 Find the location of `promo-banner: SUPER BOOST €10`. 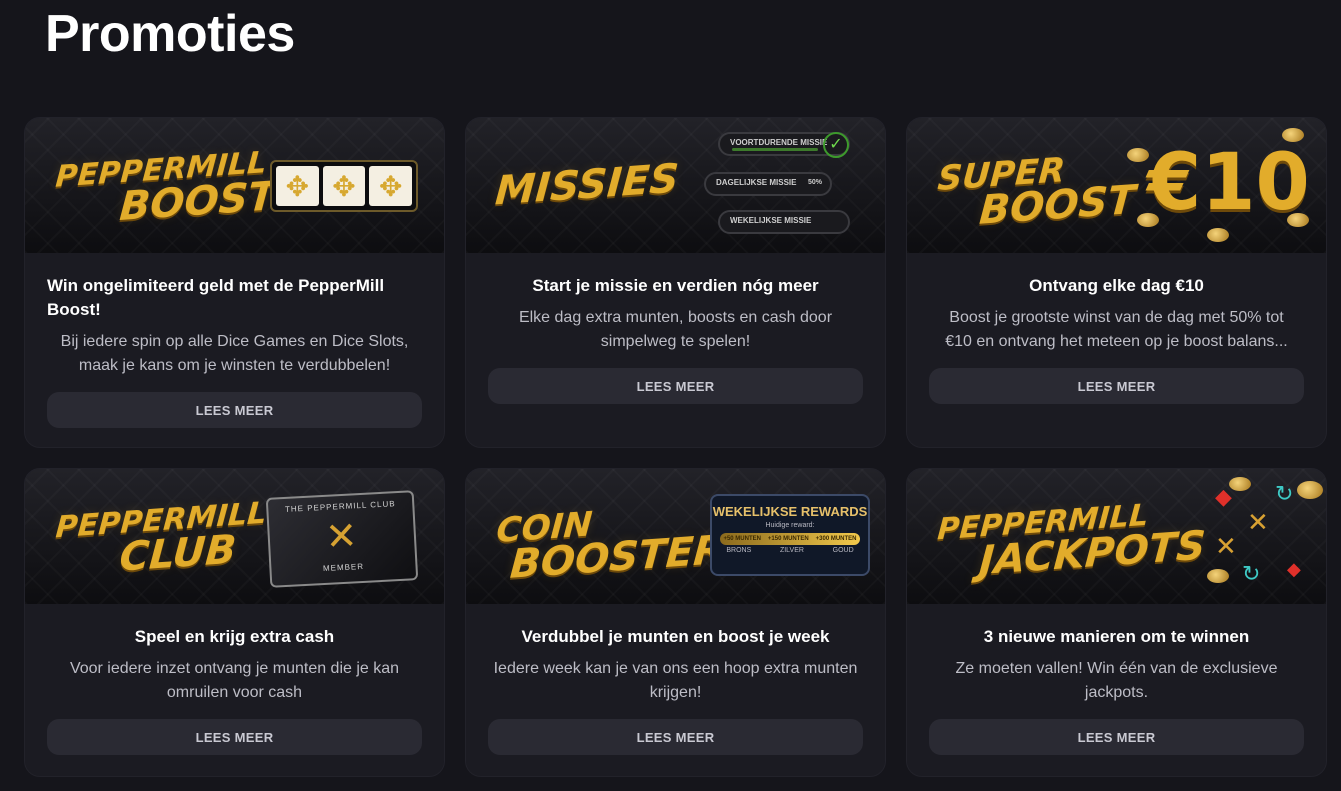

promo-banner: SUPER BOOST €10 is located at coordinates (1116, 185).